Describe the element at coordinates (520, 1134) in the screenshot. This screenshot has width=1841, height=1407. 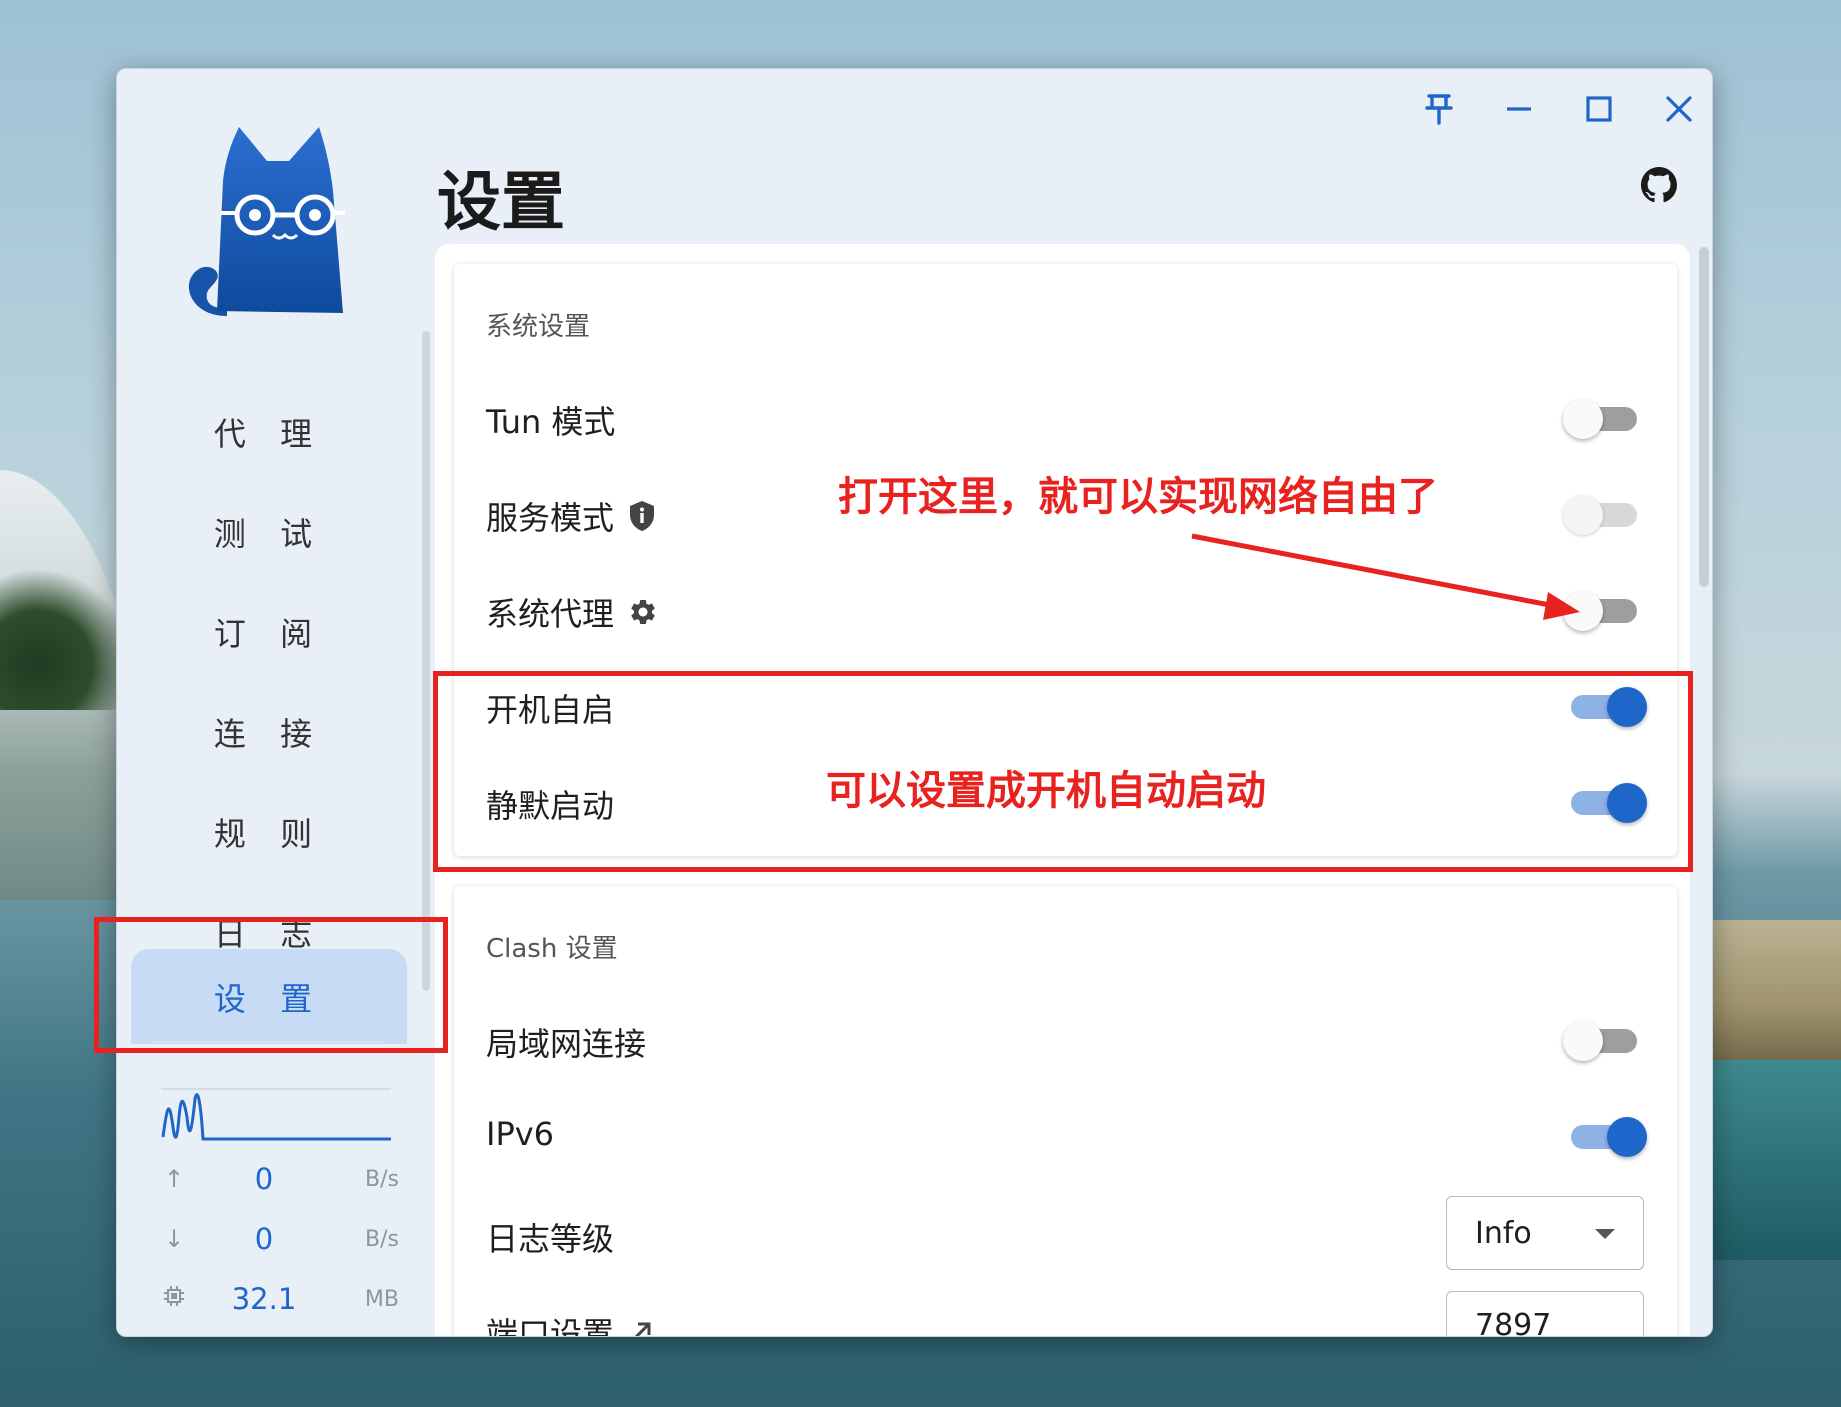
I see `ipv6-label: IPv6` at that location.